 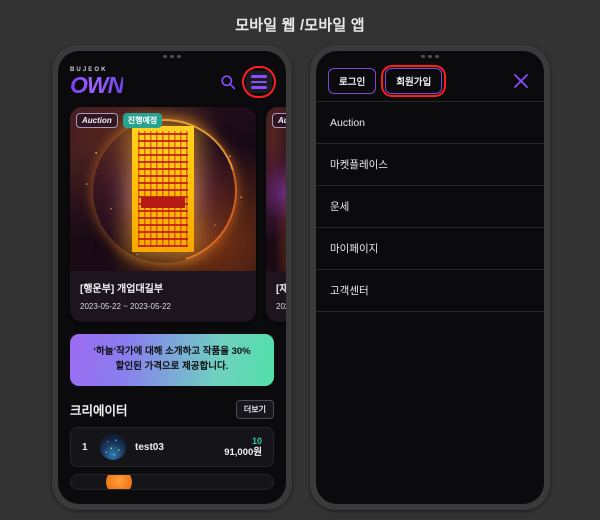 What do you see at coordinates (163, 296) in the screenshot?
I see `artwork-meta: [행운부] 개업대길부 2023-05-22 ~ 2023-05-22` at bounding box center [163, 296].